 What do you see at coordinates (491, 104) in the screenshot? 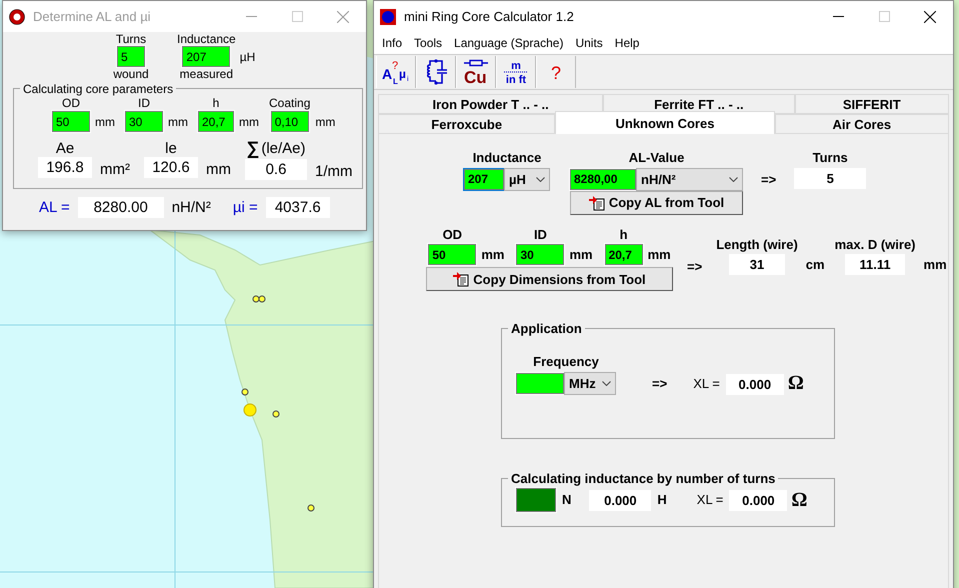
I see `tab: Iron Powder T .. - ..` at bounding box center [491, 104].